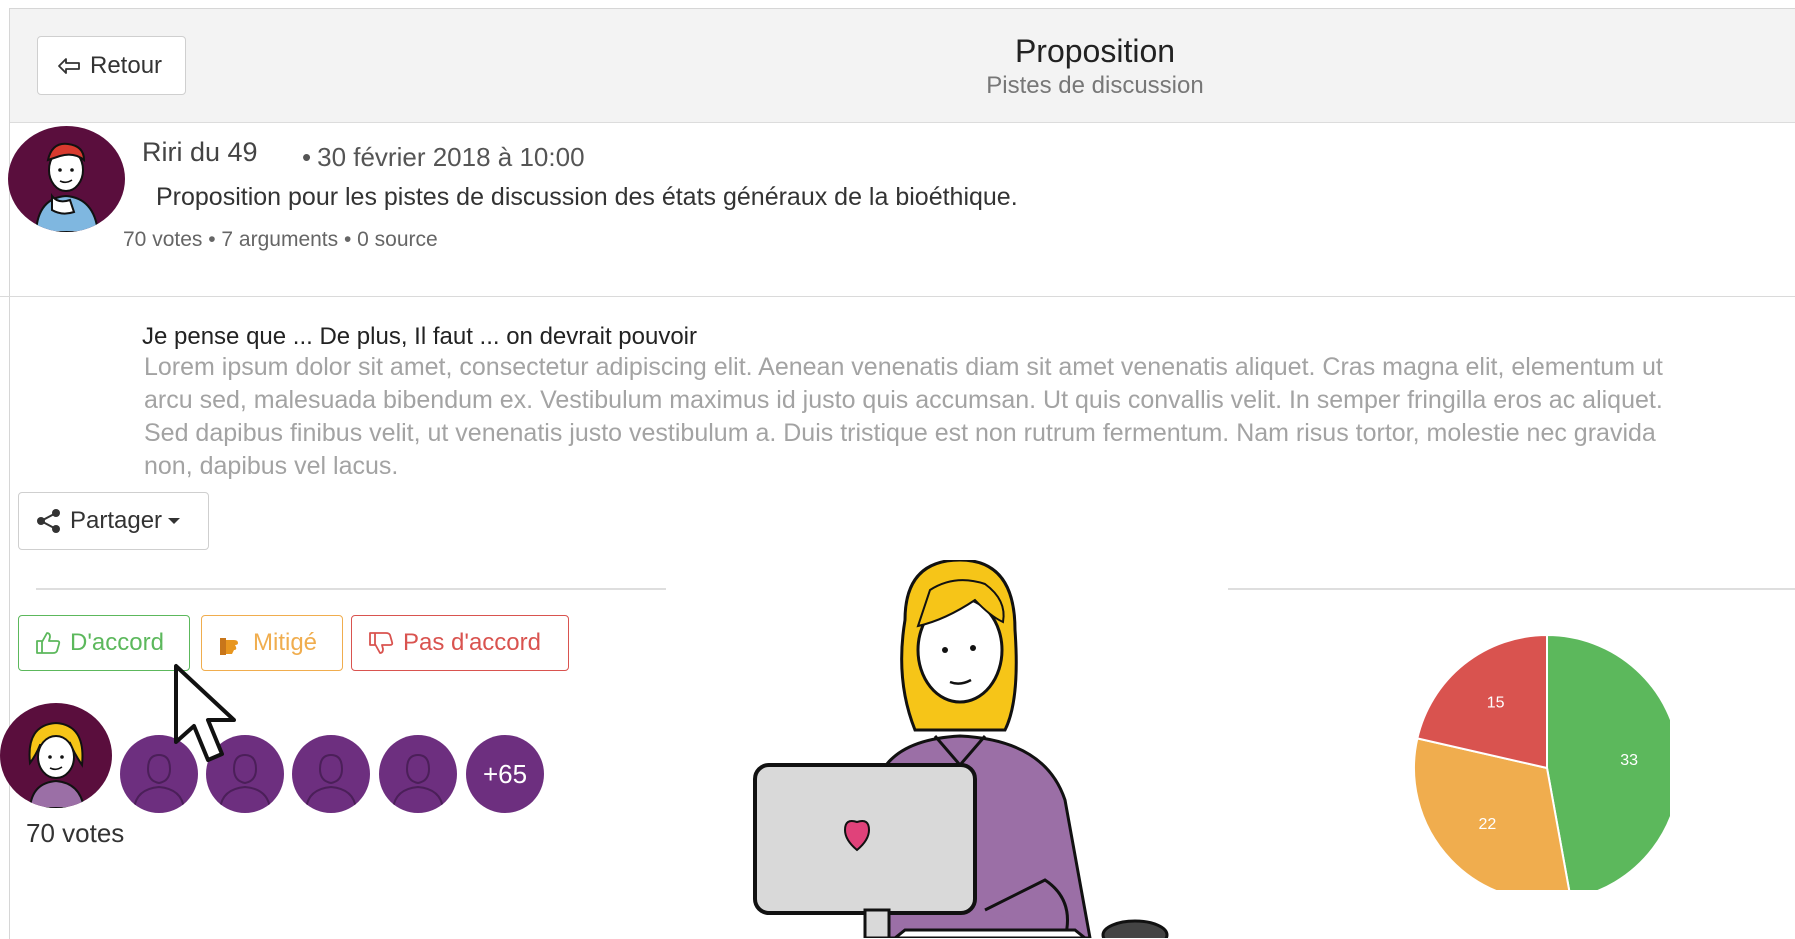 Image resolution: width=1795 pixels, height=939 pixels. Describe the element at coordinates (285, 642) in the screenshot. I see `mixed-label: Mitigé` at that location.